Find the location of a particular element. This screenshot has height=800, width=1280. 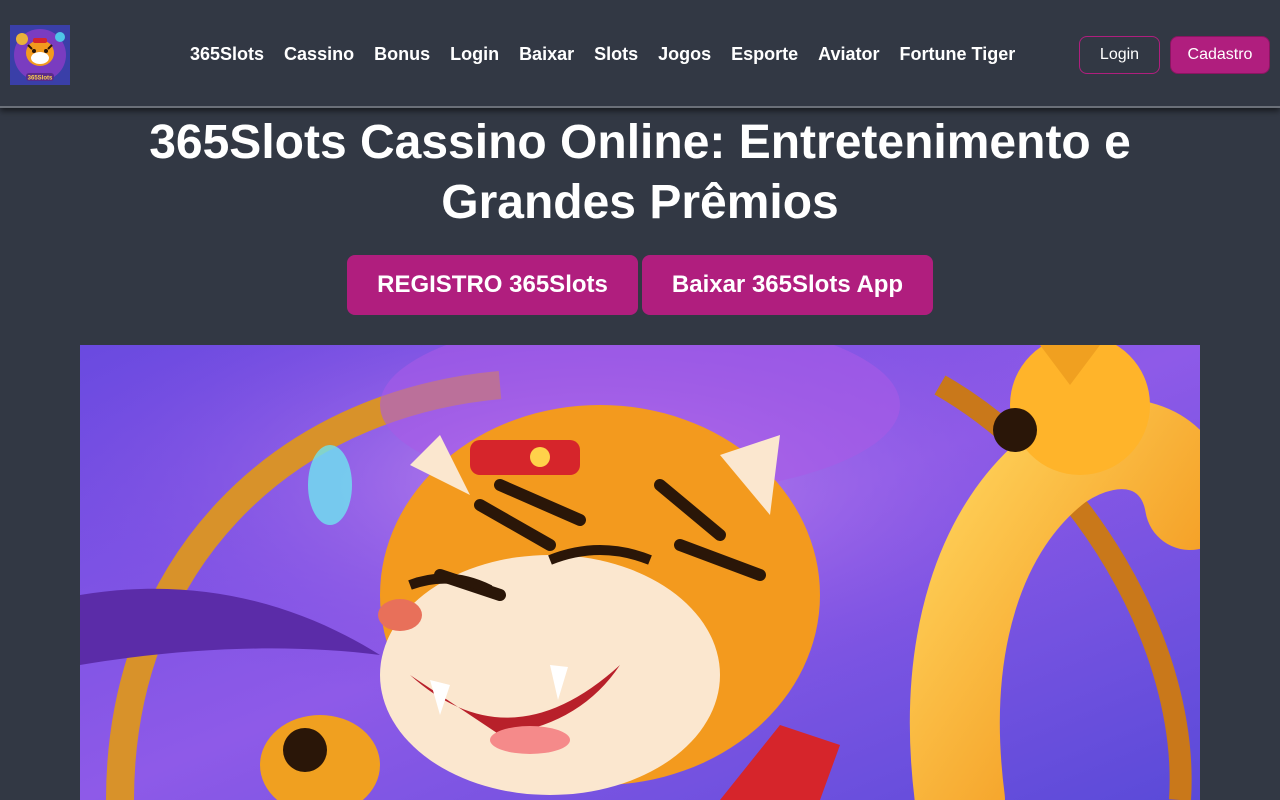

signup-button: Cadastro is located at coordinates (1220, 55).